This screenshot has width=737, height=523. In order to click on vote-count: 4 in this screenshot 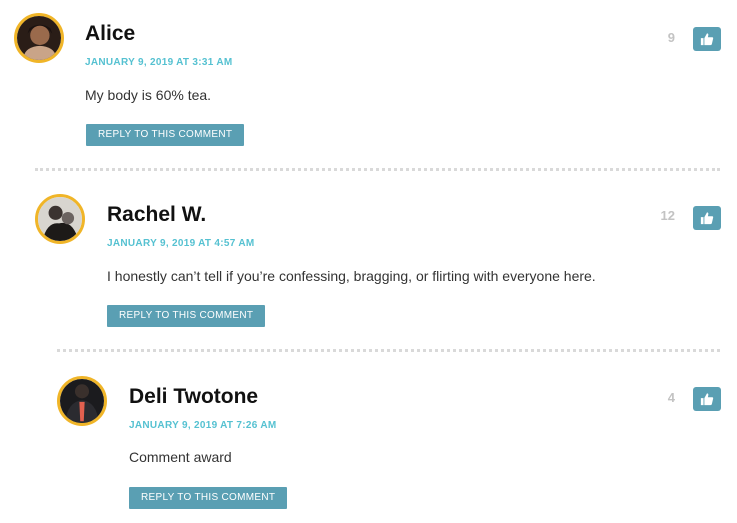, I will do `click(671, 397)`.